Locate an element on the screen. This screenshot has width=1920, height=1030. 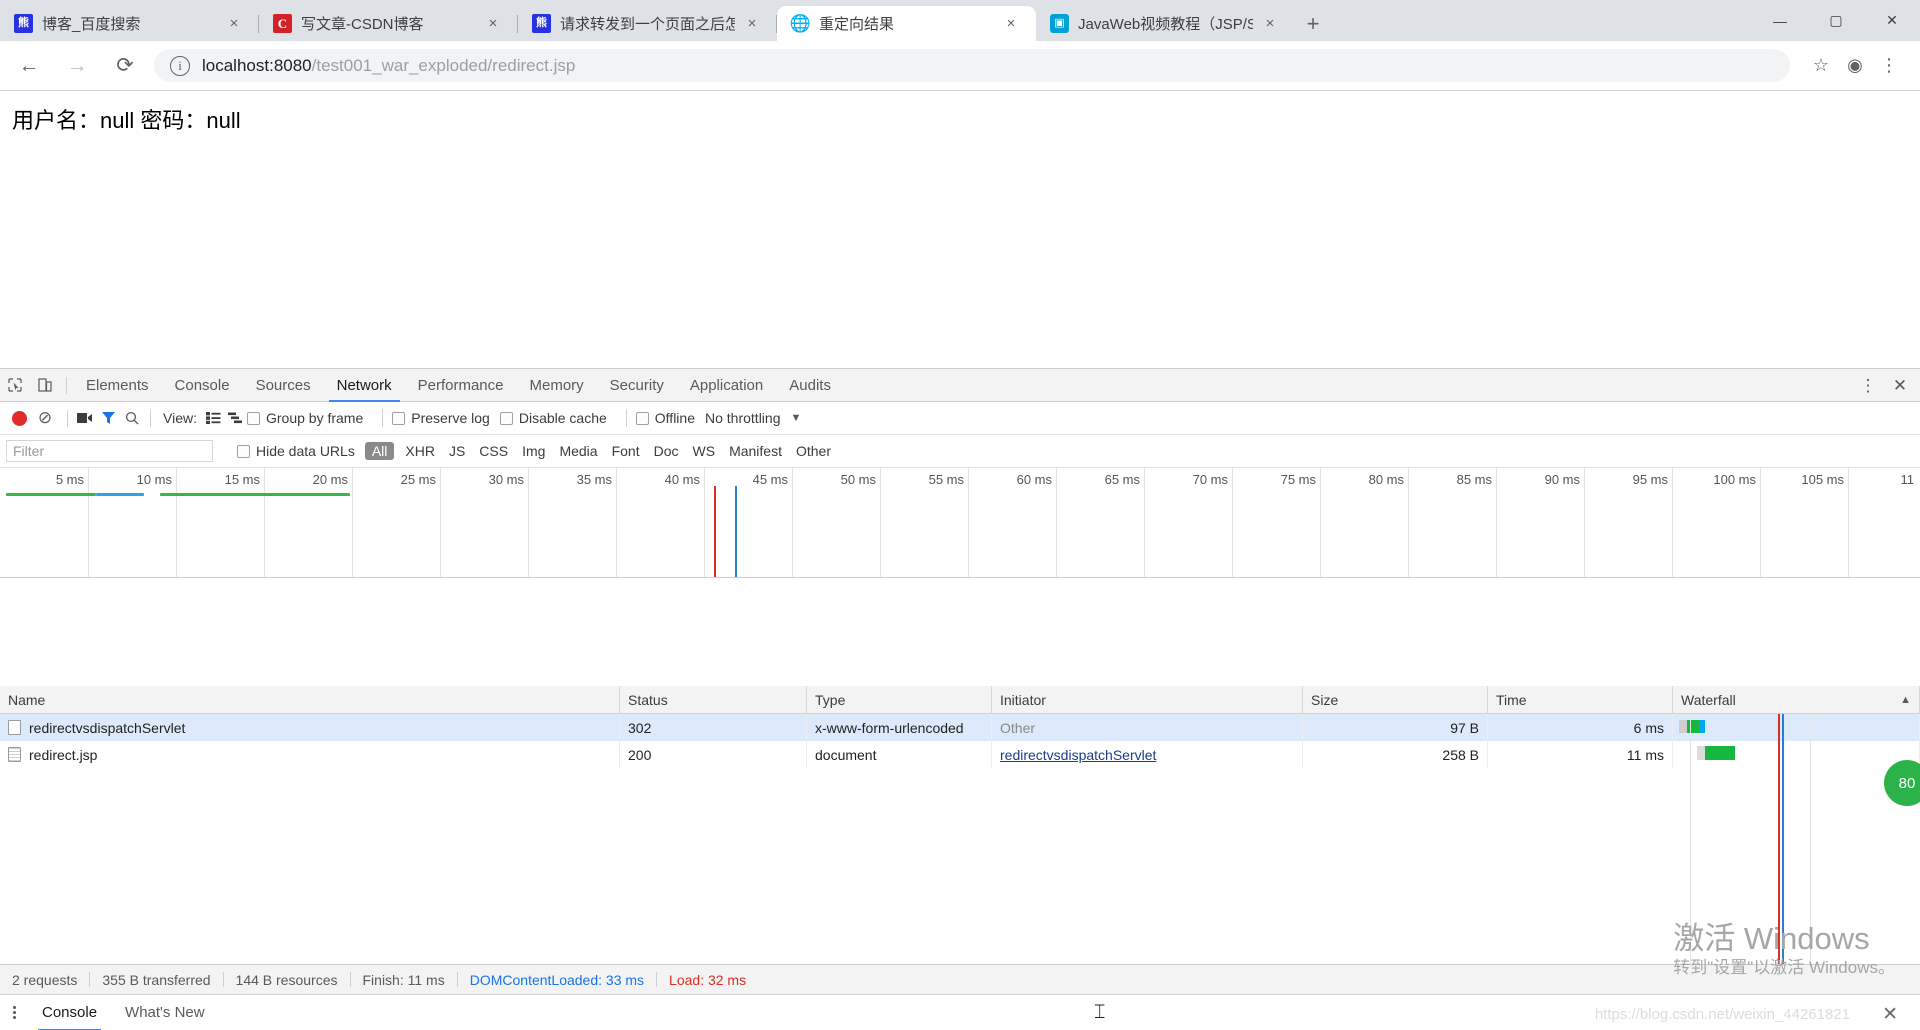
column-header-size: Size is located at coordinates (1395, 699).